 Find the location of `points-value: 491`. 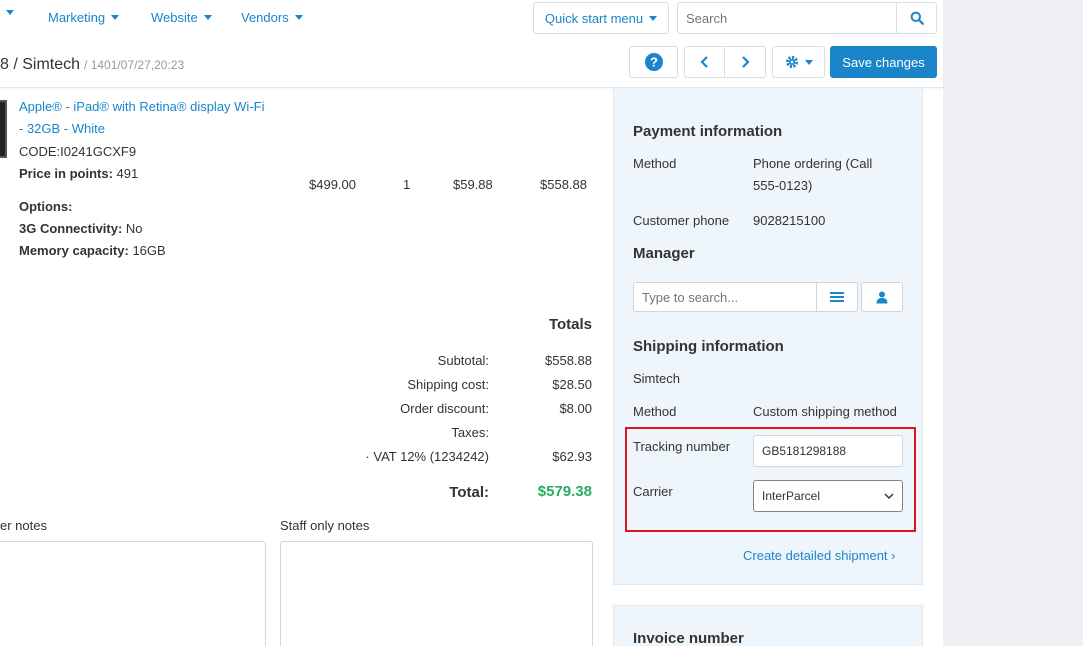

points-value: 491 is located at coordinates (127, 173).